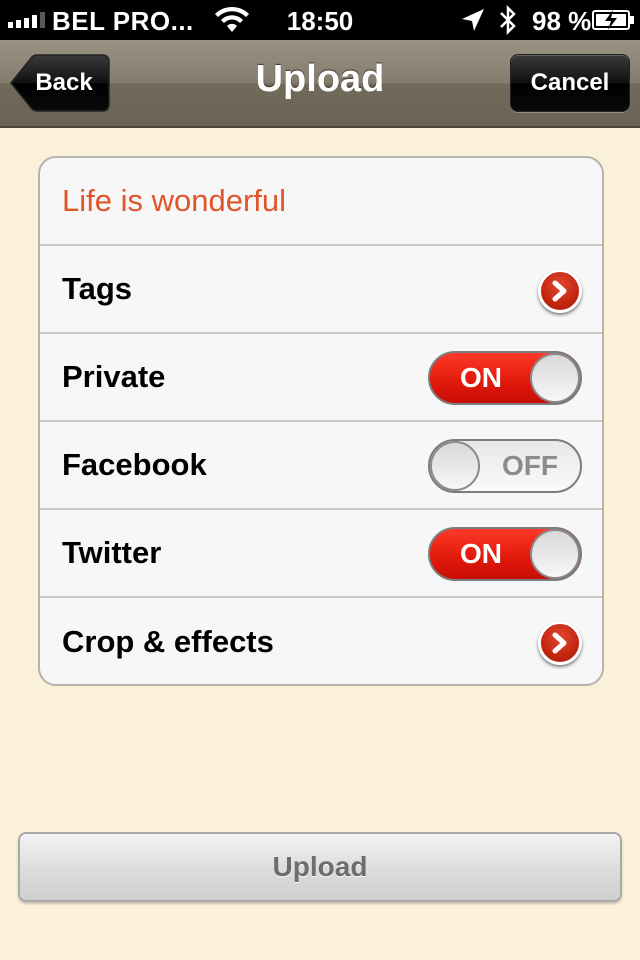  Describe the element at coordinates (508, 20) in the screenshot. I see `bluetooth-icon` at that location.